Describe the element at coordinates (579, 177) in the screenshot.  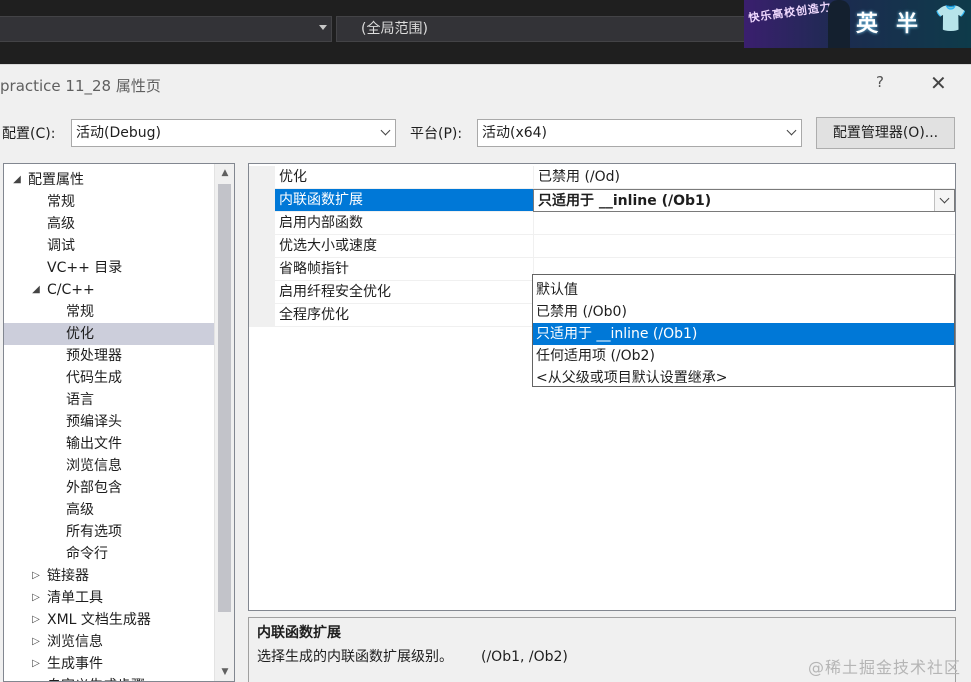
I see `property-value-text: 已禁用 (/Od)` at that location.